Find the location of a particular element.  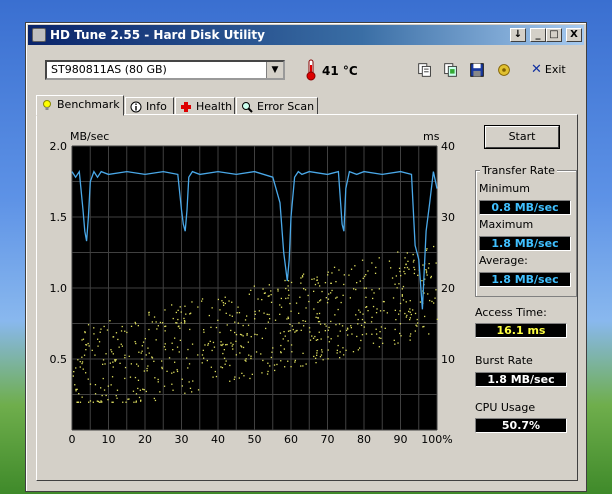

drive-select: ST980811AS (80 GB) ▼ is located at coordinates (165, 70).